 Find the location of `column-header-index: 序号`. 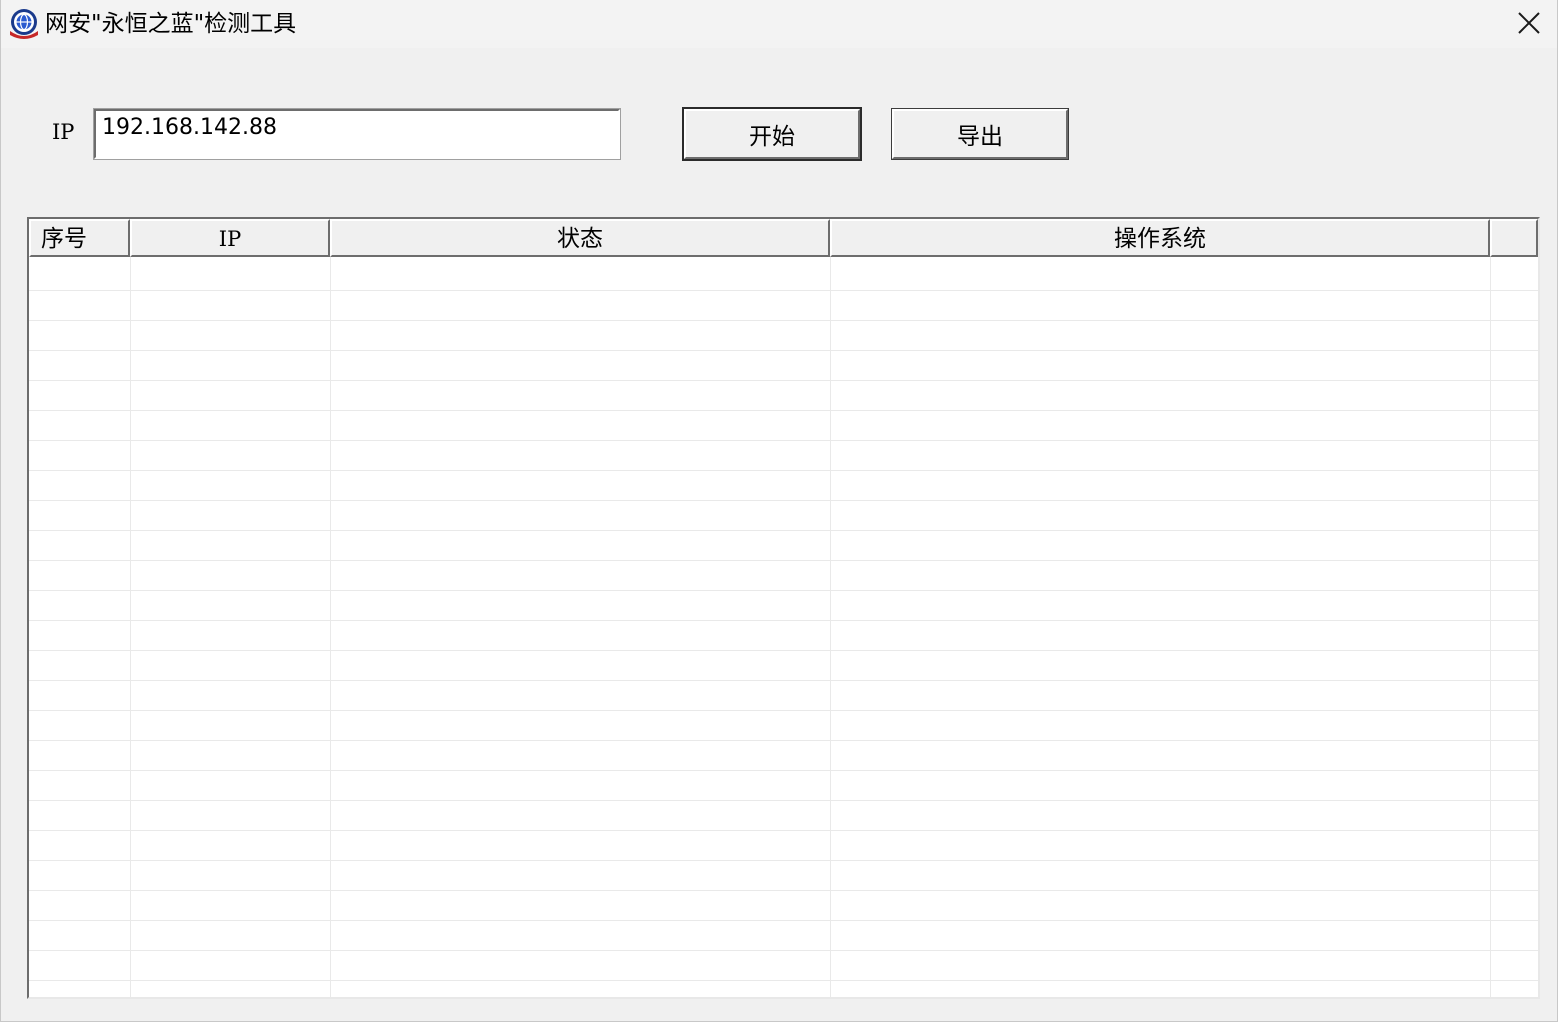

column-header-index: 序号 is located at coordinates (79, 238).